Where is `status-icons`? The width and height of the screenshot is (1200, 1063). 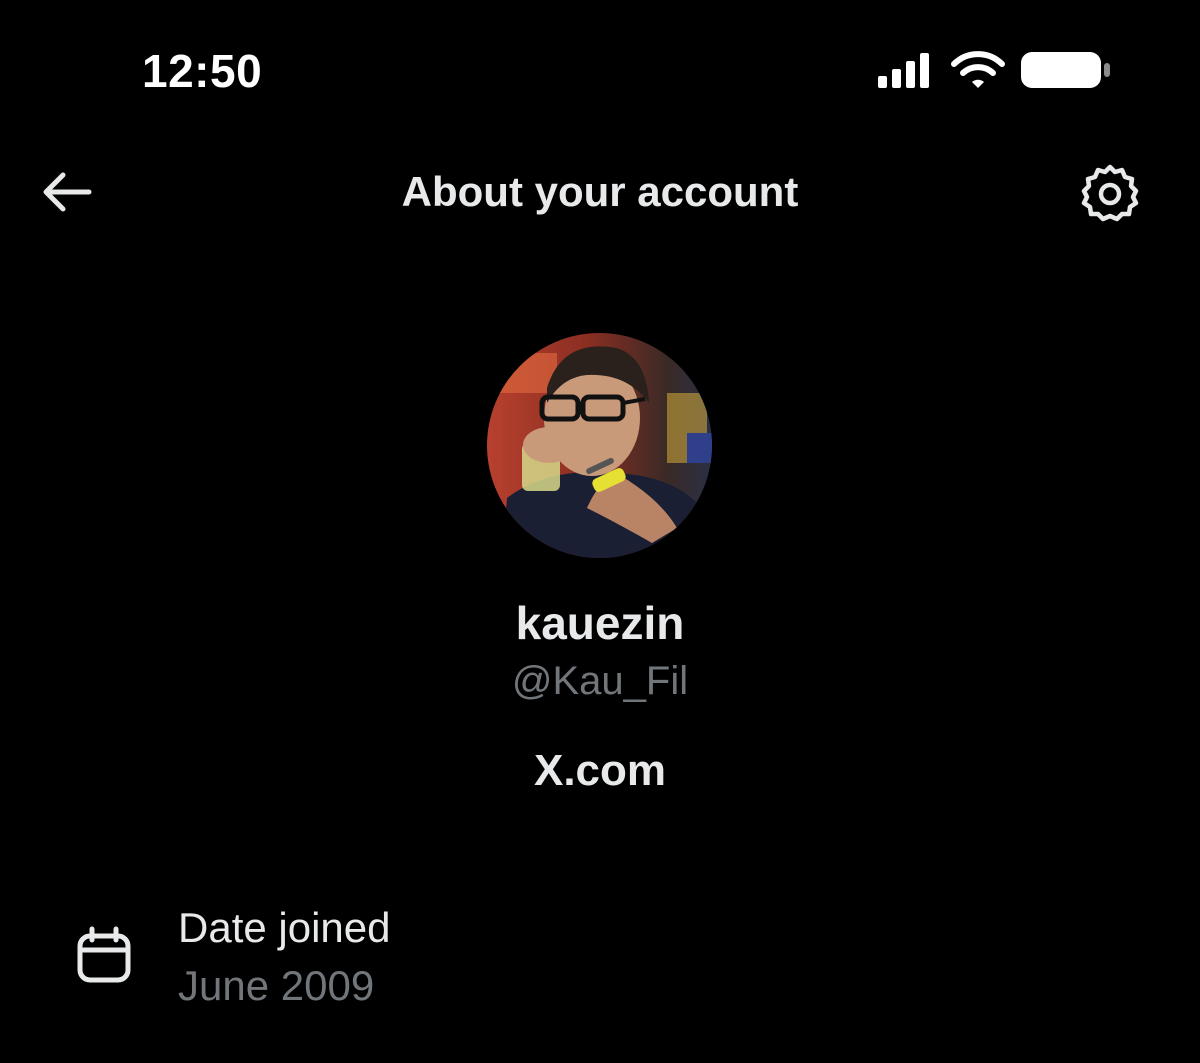
status-icons is located at coordinates (994, 72).